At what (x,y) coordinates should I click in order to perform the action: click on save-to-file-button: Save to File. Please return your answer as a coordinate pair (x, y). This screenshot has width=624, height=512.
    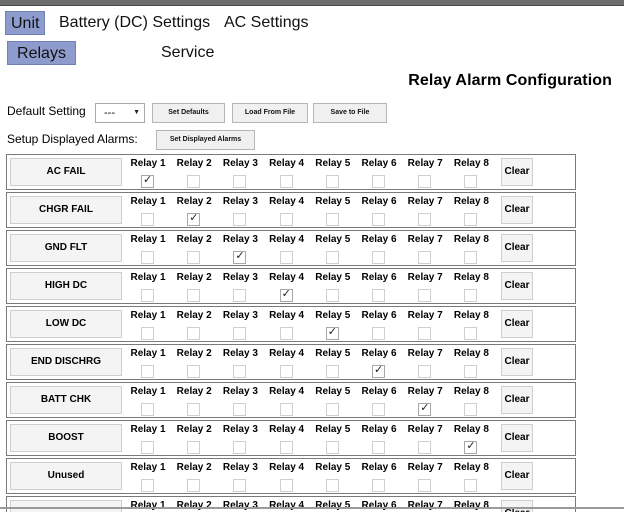
    Looking at the image, I should click on (350, 113).